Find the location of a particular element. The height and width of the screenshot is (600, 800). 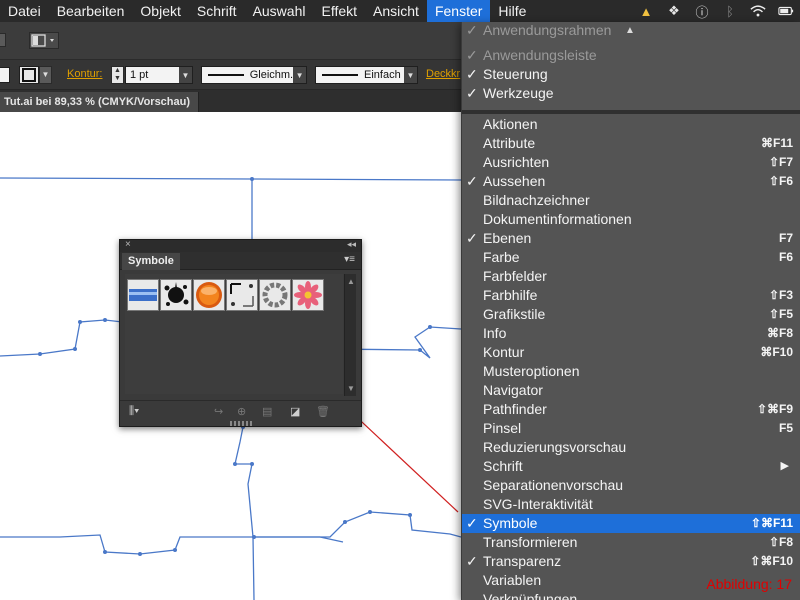

checkmark-icon: ✓ is located at coordinates (472, 74).